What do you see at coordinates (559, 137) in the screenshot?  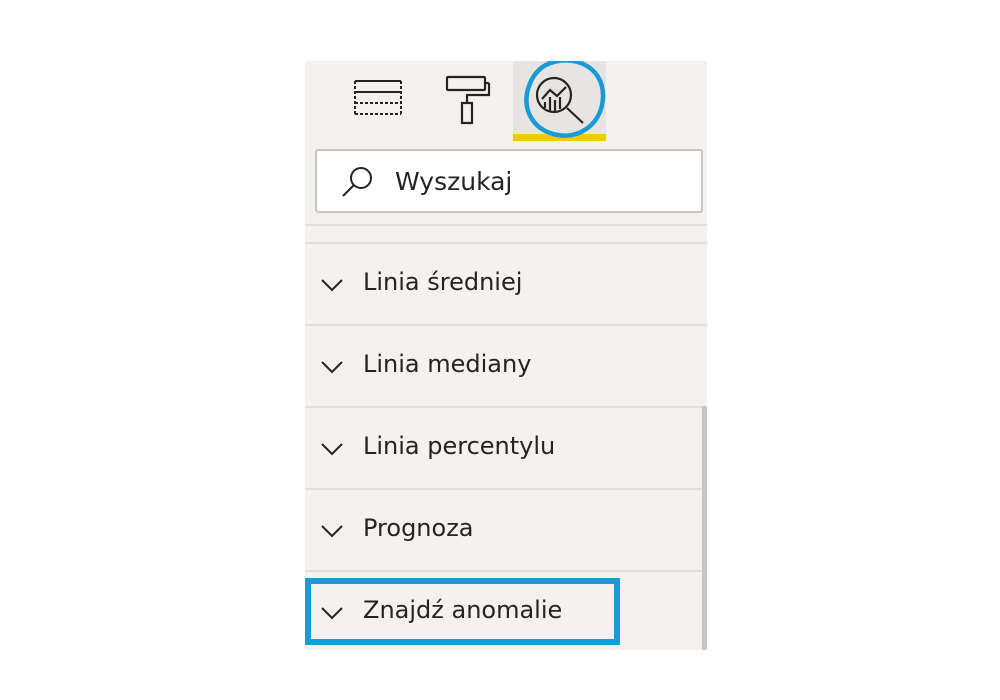 I see `active-tab-indicator` at bounding box center [559, 137].